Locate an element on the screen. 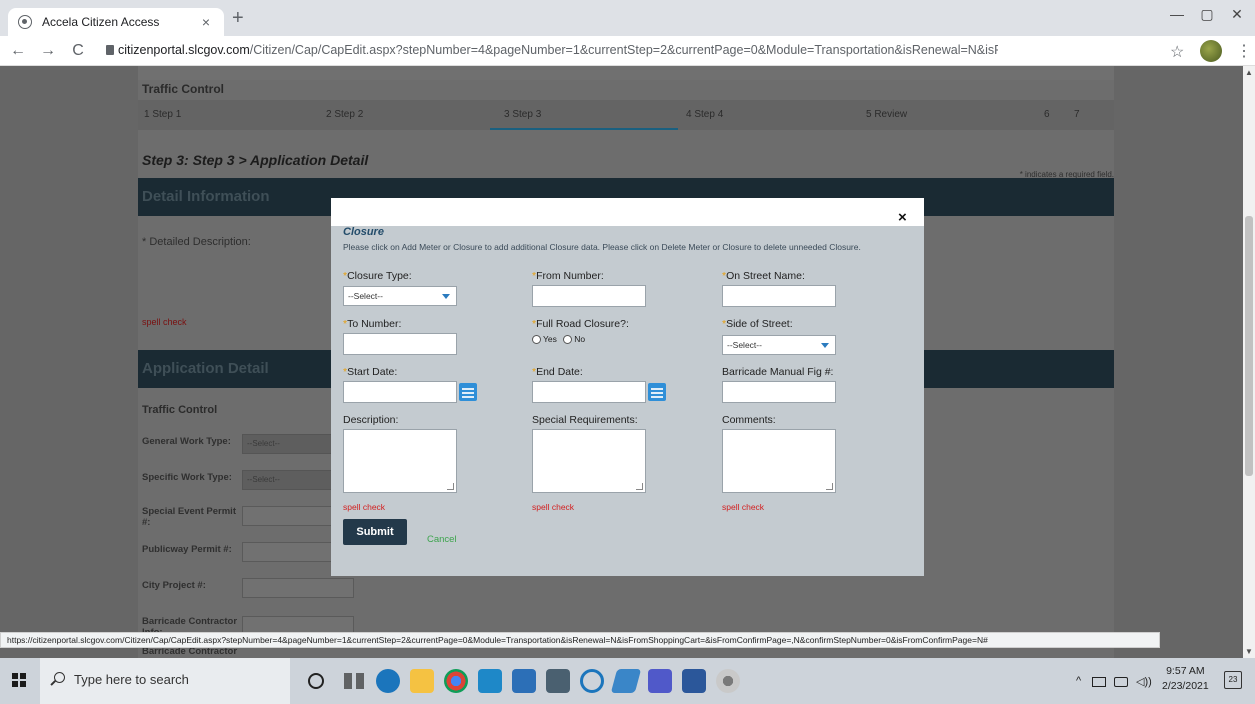  paint-icon is located at coordinates (728, 681).